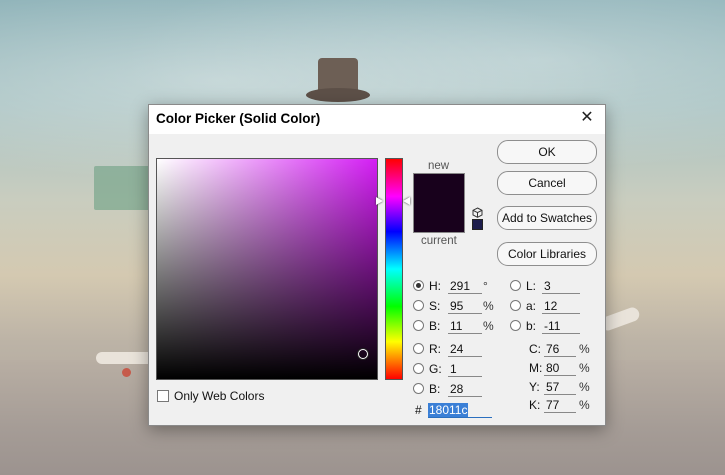 Image resolution: width=725 pixels, height=475 pixels. I want to click on hex-input: 18011c, so click(460, 410).